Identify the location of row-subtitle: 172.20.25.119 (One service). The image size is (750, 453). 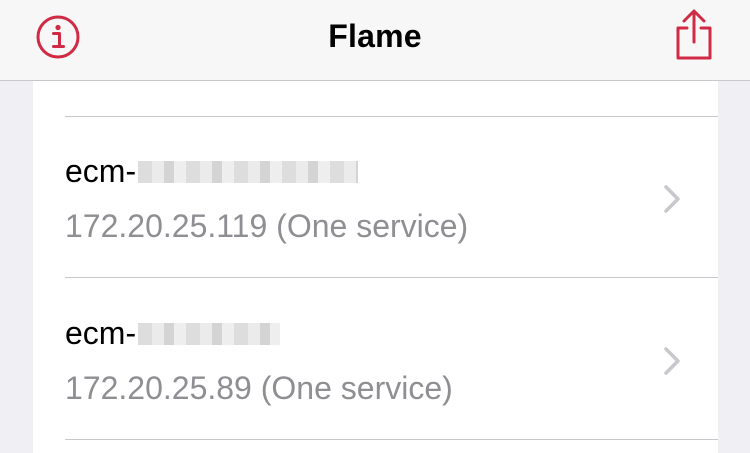
(267, 226).